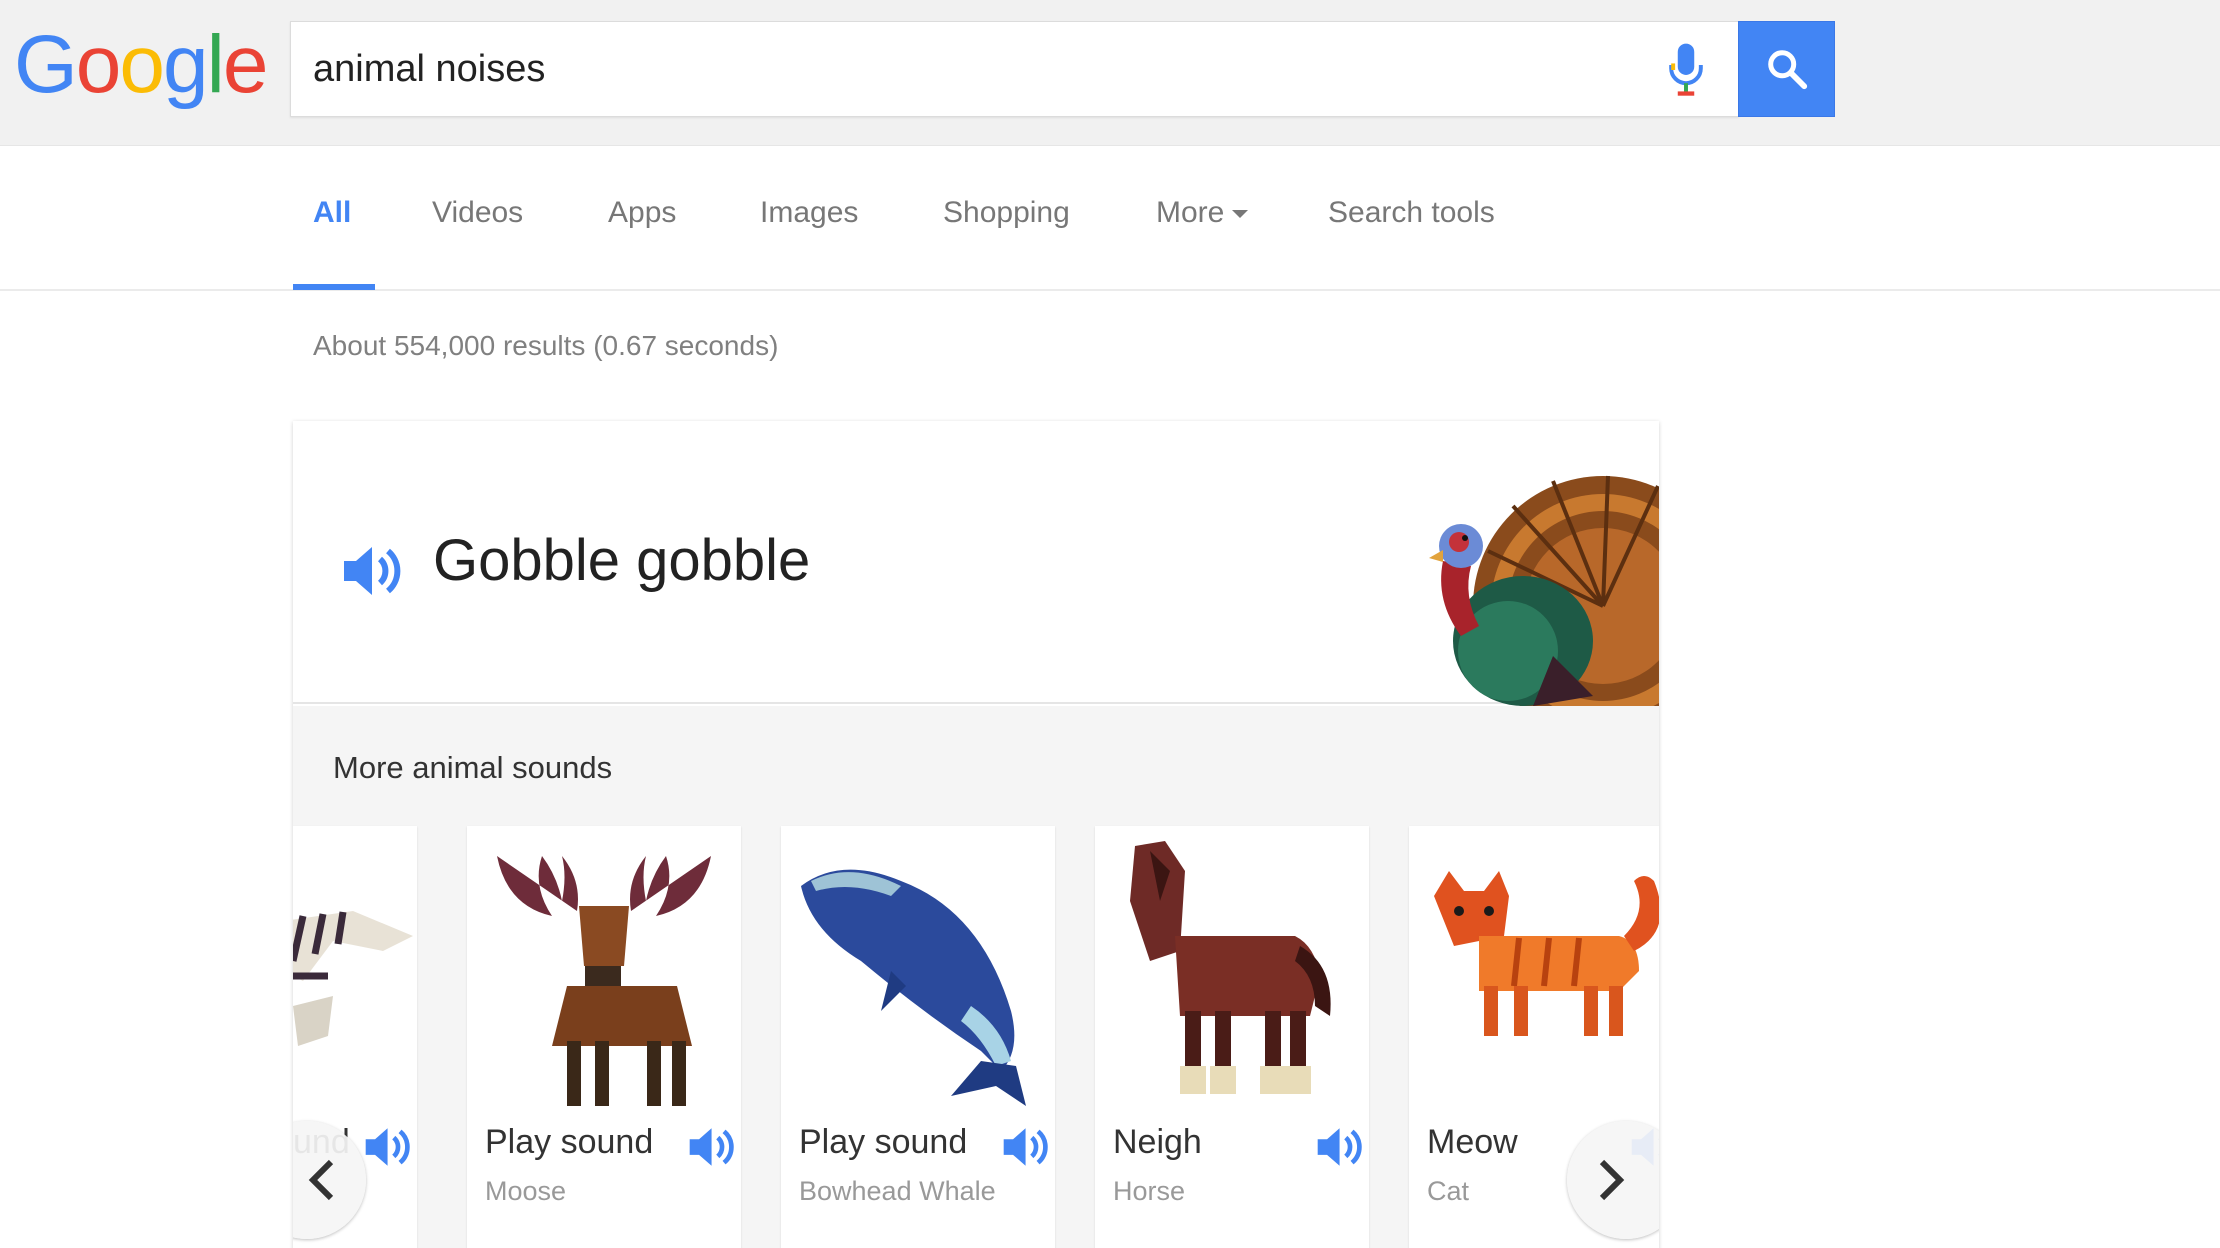 Image resolution: width=2220 pixels, height=1248 pixels. What do you see at coordinates (46, 64) in the screenshot?
I see `logo-letter: G` at bounding box center [46, 64].